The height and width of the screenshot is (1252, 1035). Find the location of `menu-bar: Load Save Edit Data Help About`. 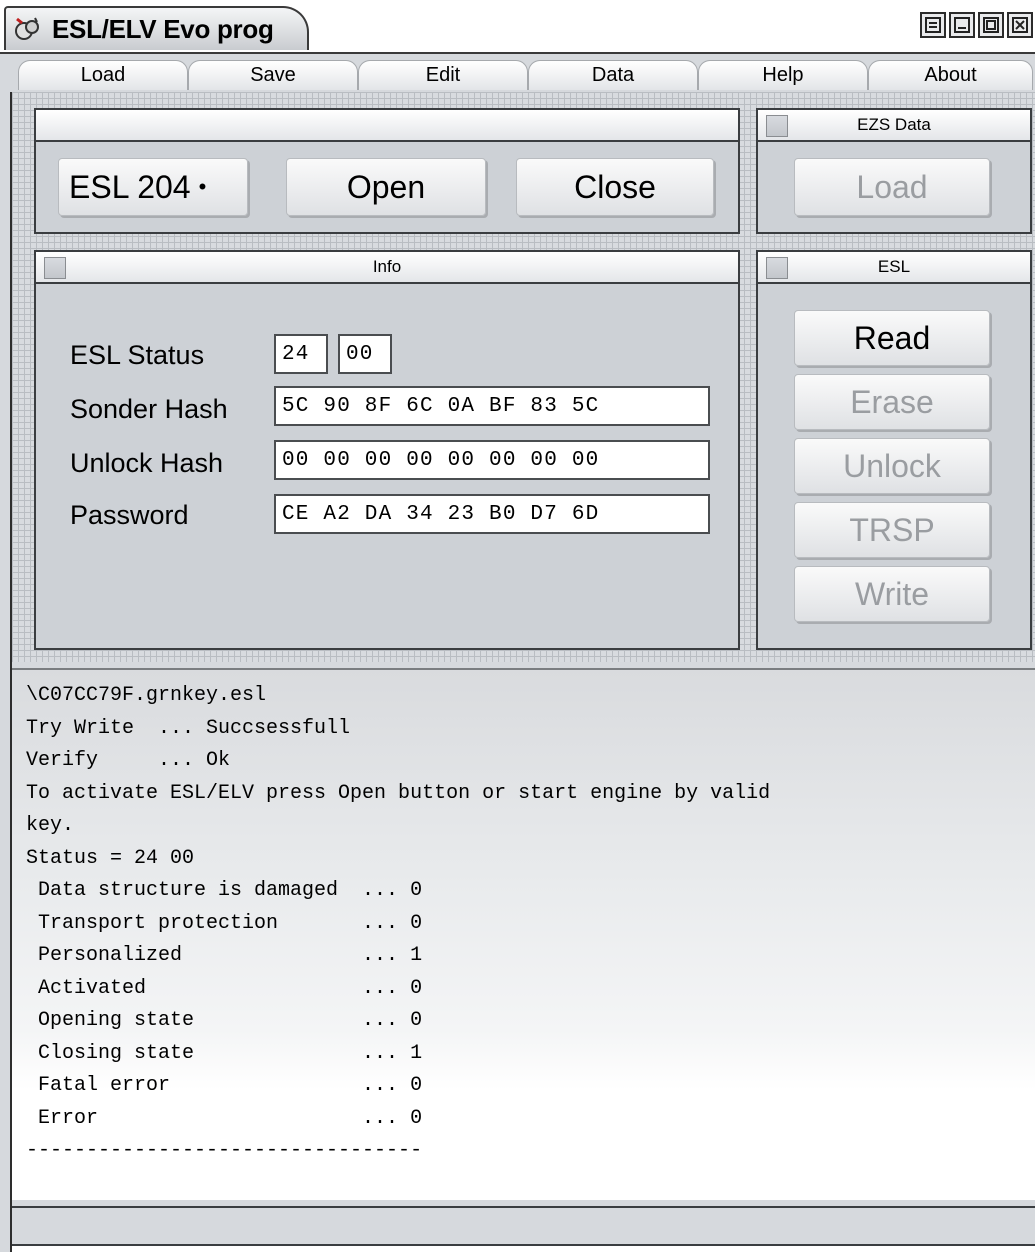

menu-bar: Load Save Edit Data Help About is located at coordinates (517, 72).